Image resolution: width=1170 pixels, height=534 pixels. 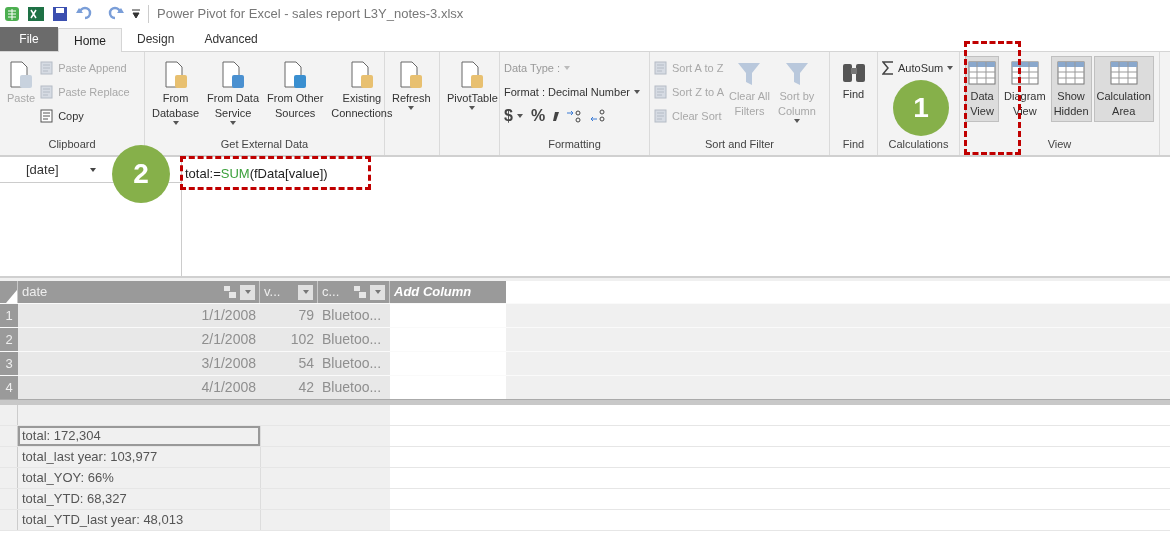 I want to click on spreadsheet-icon, so click(x=36, y=14).